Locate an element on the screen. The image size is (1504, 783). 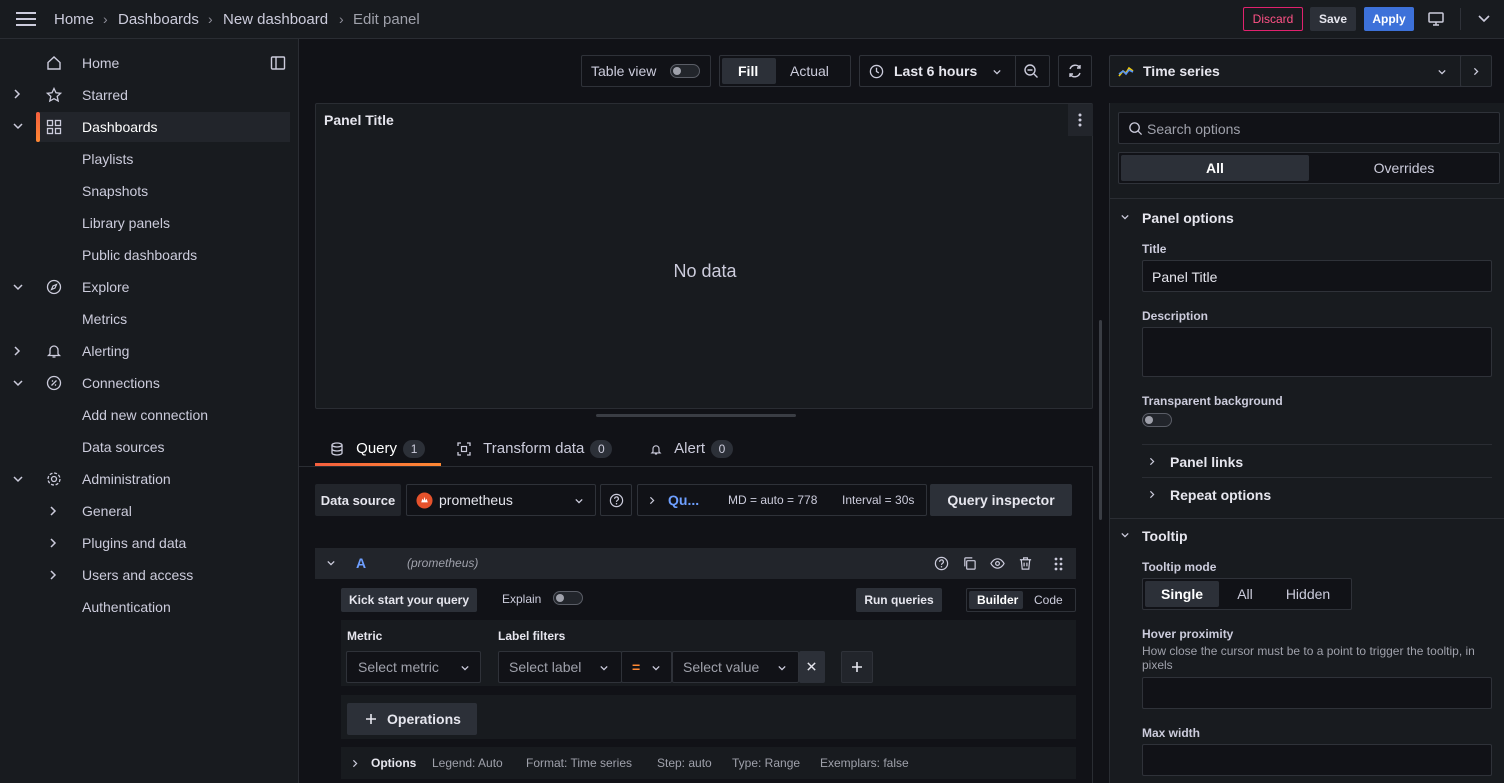
table-view-toggle is located at coordinates (685, 71).